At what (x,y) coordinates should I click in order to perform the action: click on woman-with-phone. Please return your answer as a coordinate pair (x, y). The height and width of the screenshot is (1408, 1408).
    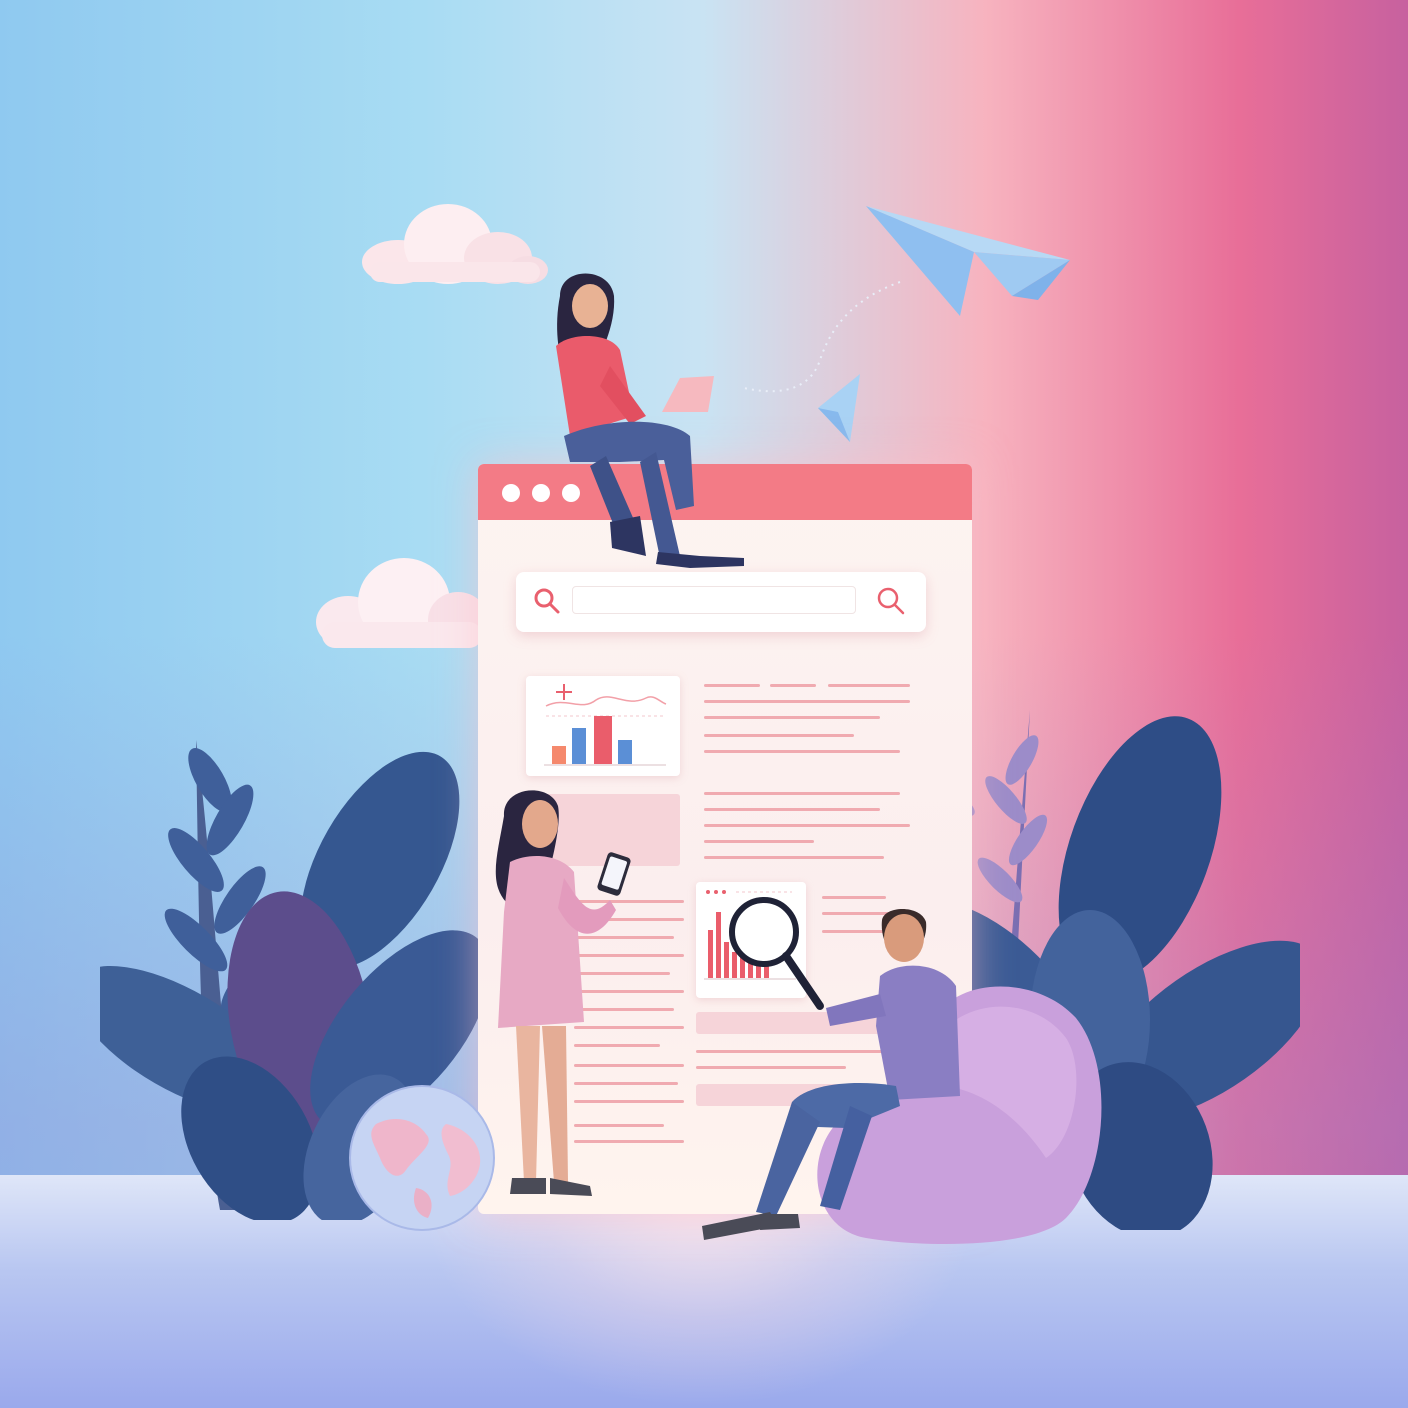
    Looking at the image, I should click on (563, 993).